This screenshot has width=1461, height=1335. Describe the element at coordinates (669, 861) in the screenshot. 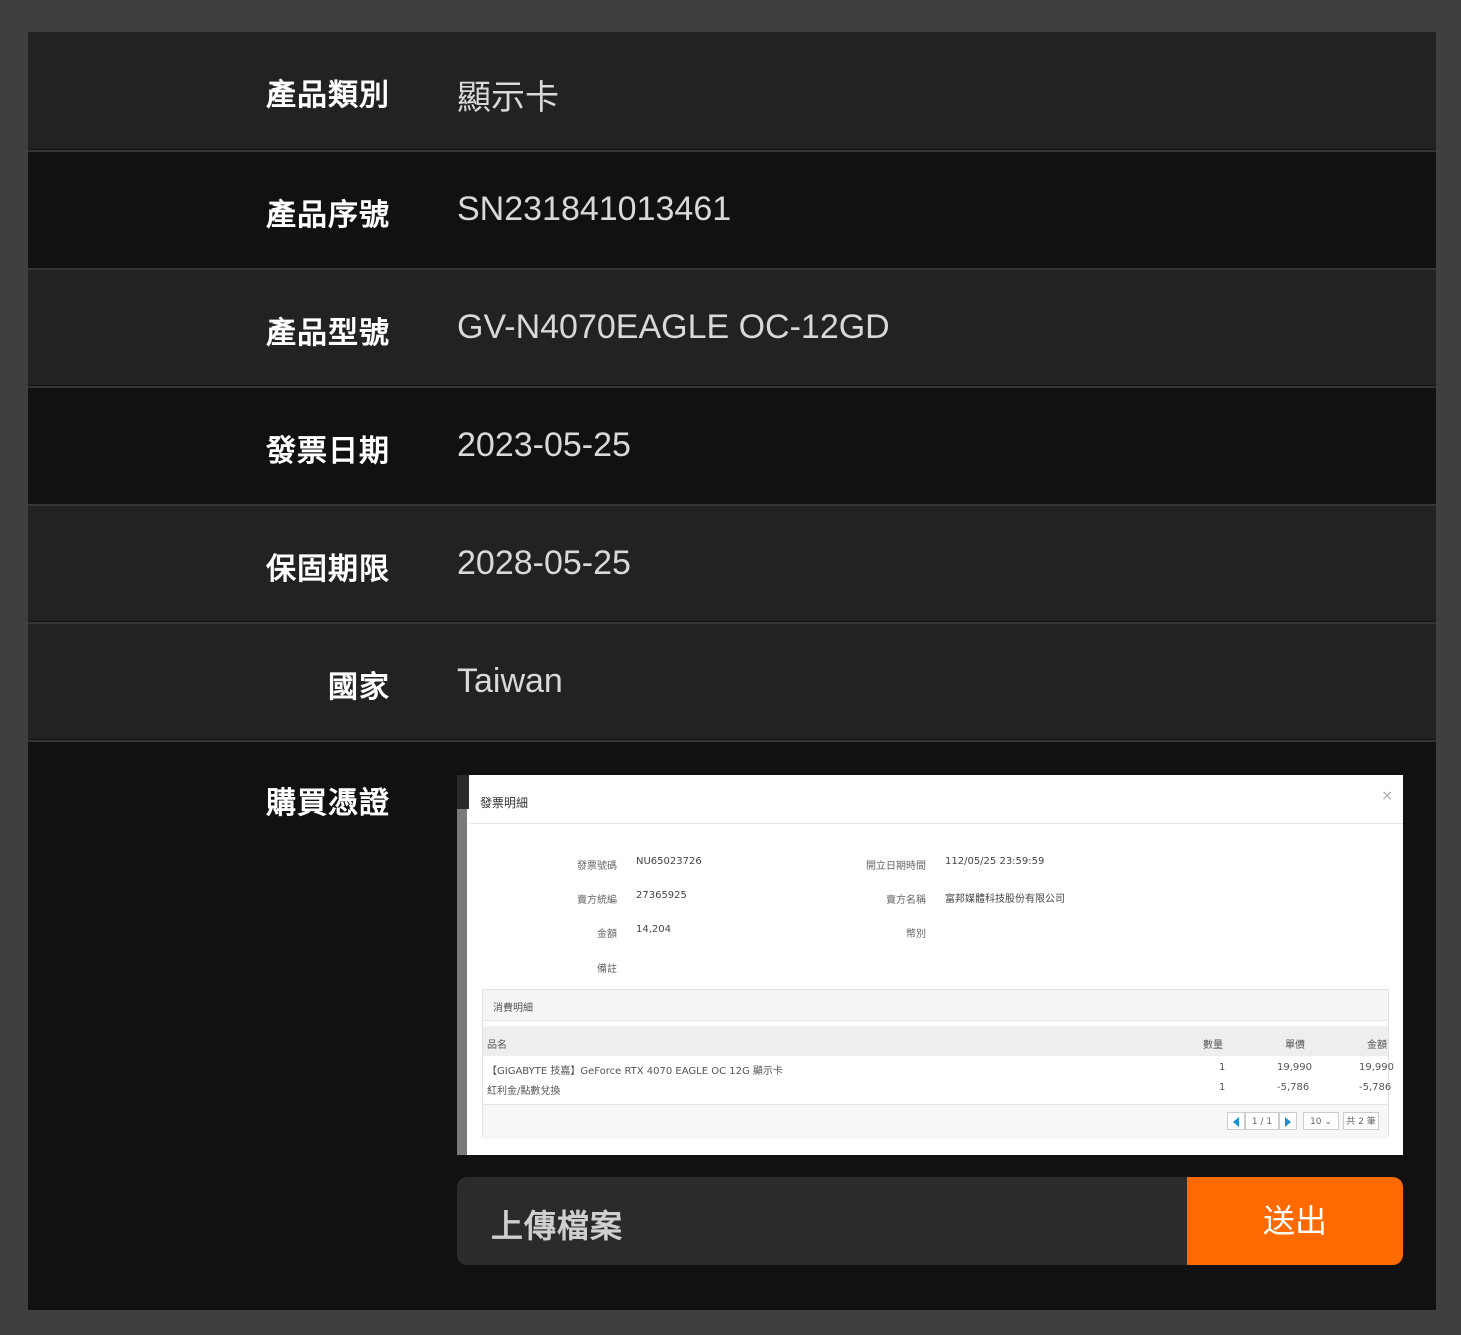

I see `invoice-no-value: NU65023726` at that location.